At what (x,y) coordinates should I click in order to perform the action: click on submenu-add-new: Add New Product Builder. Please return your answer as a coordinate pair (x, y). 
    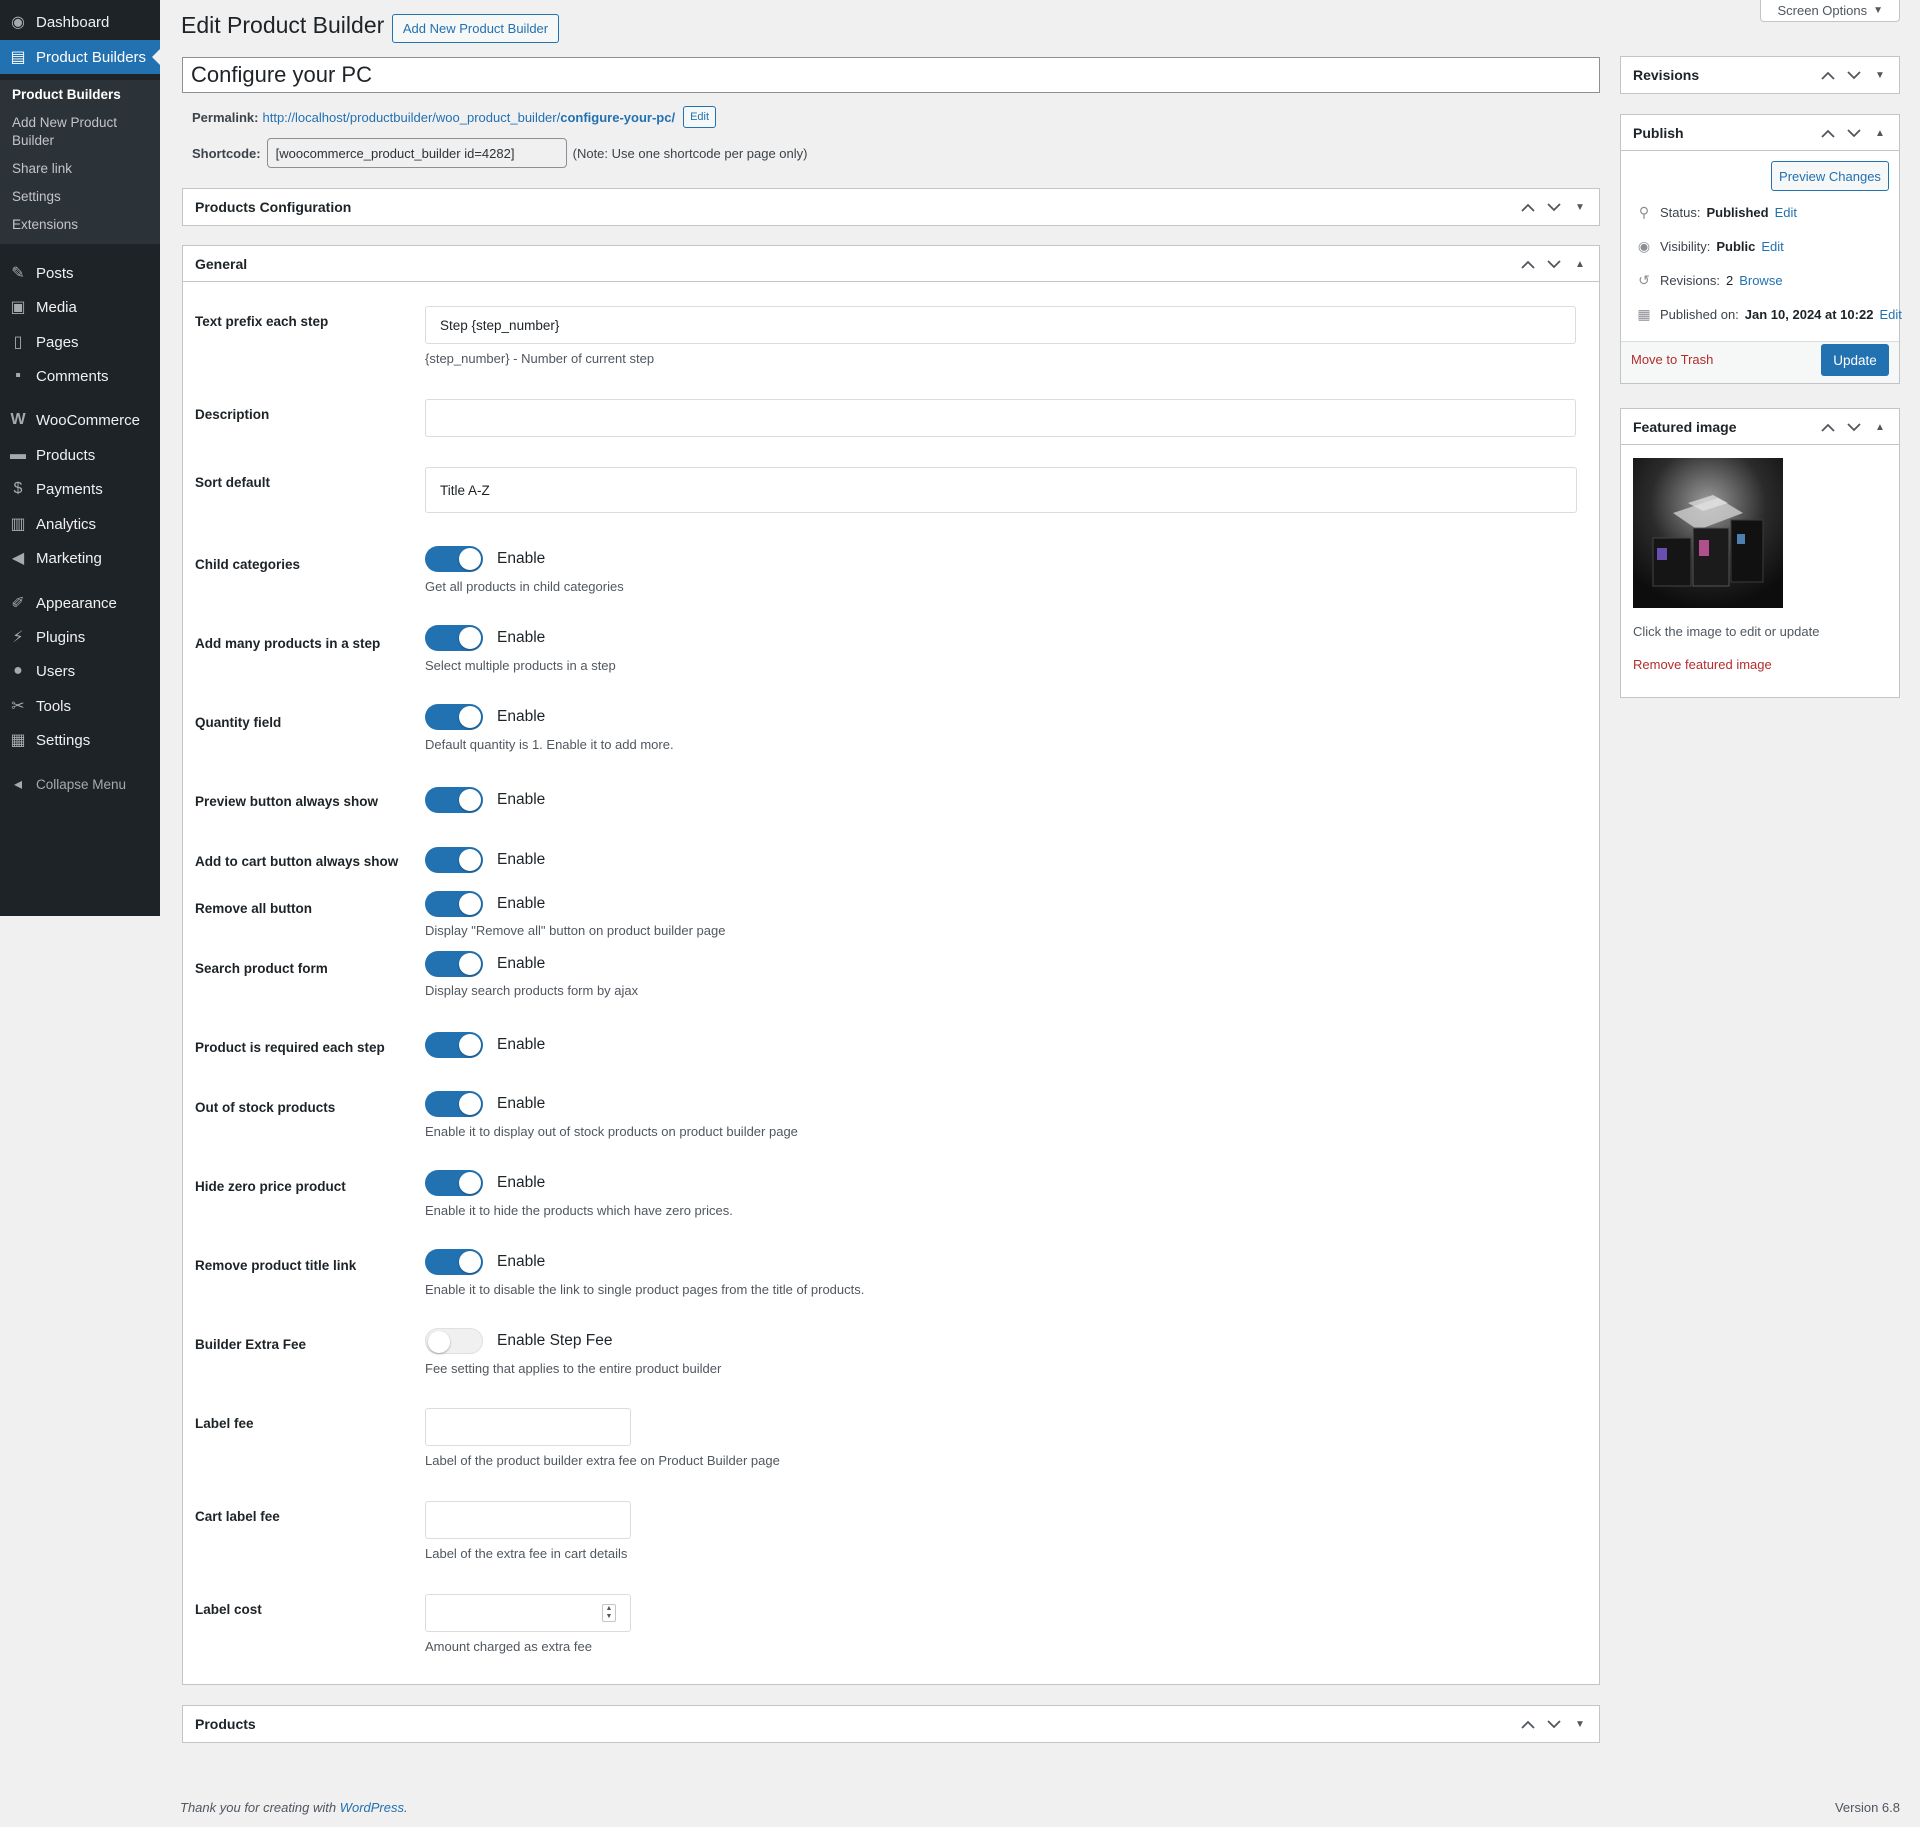
    Looking at the image, I should click on (82, 132).